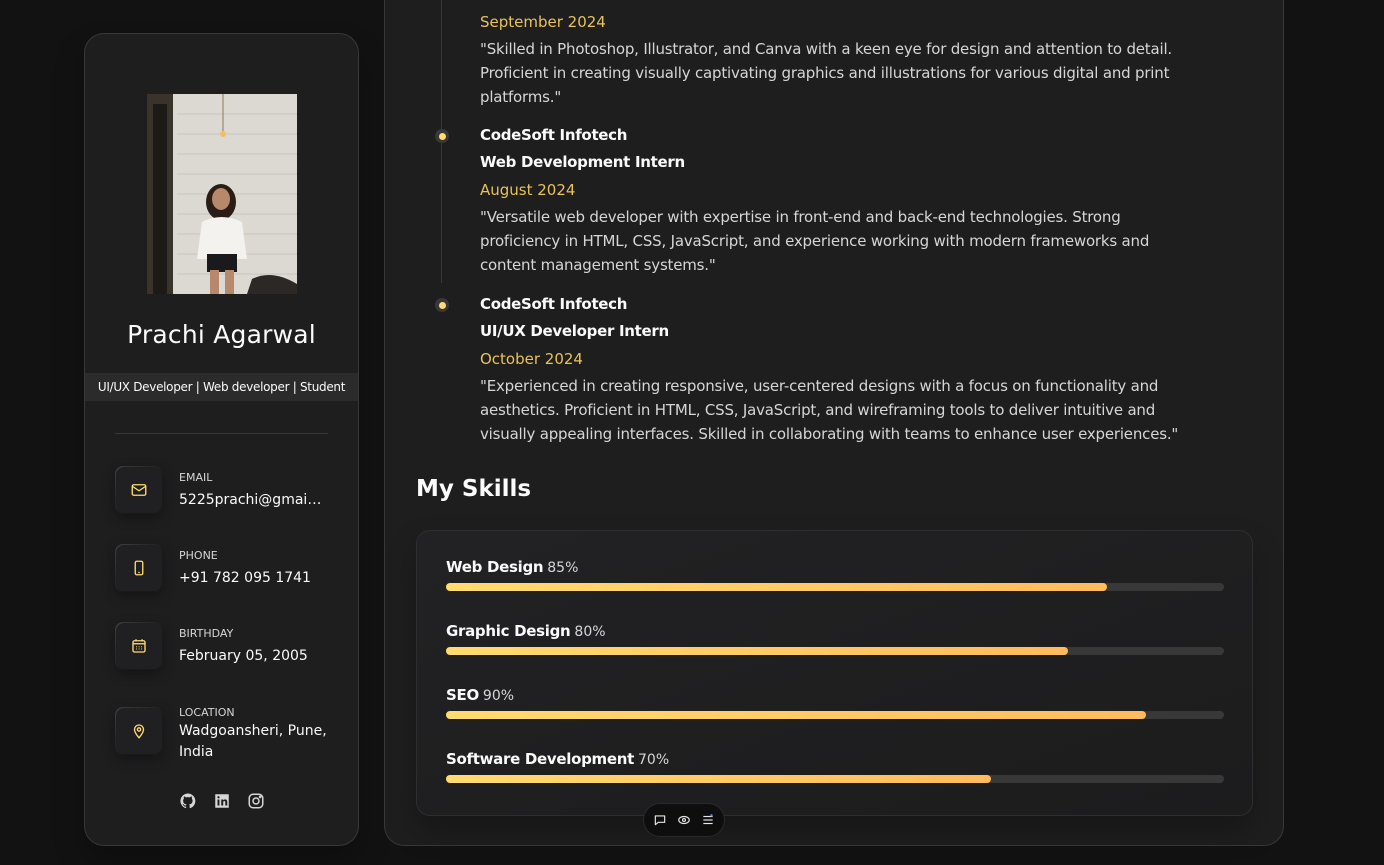 The image size is (1384, 865). Describe the element at coordinates (835, 638) in the screenshot. I see `skill-item: Graphic Design 80%` at that location.